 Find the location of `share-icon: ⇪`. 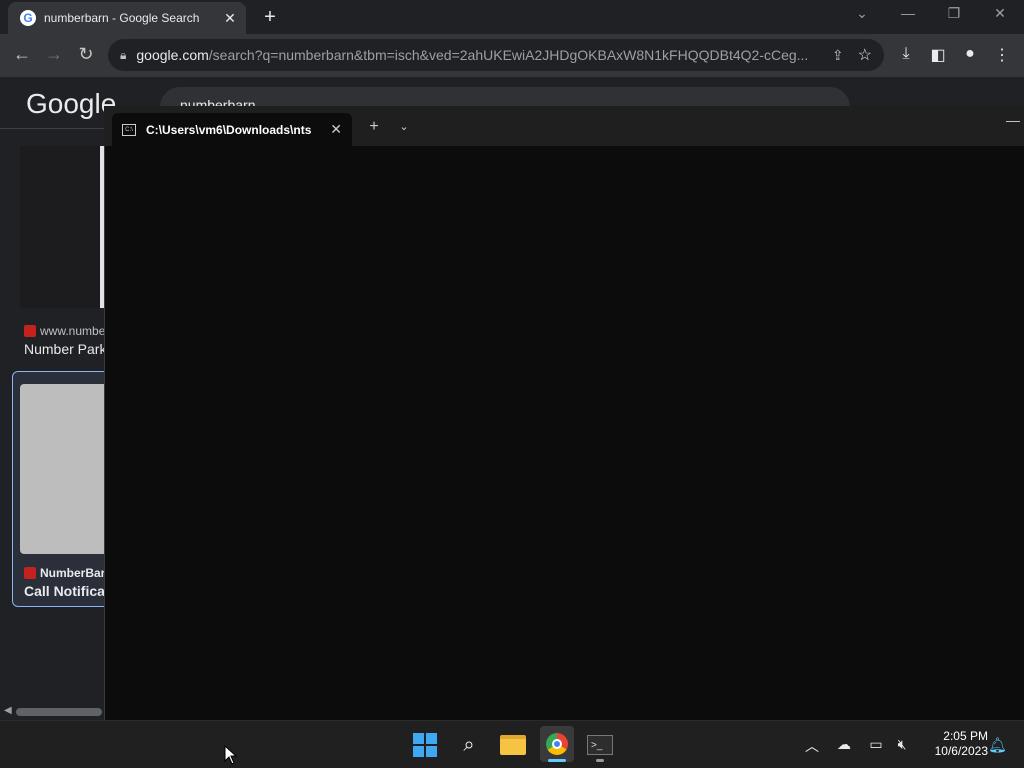

share-icon: ⇪ is located at coordinates (838, 55).